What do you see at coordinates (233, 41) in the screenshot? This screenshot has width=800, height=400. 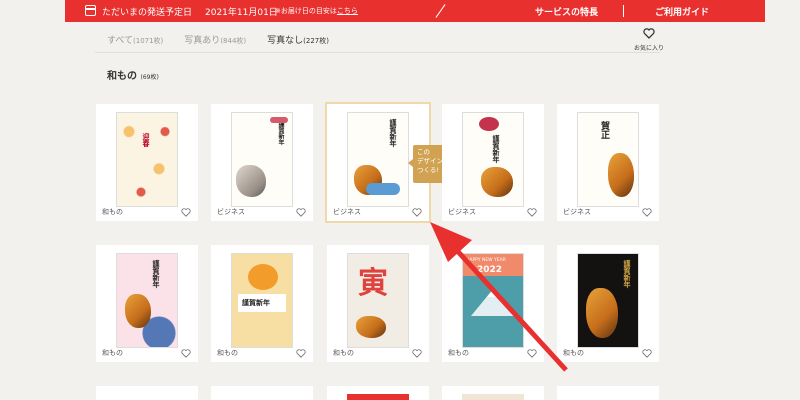 I see `tab-count: (844枚)` at bounding box center [233, 41].